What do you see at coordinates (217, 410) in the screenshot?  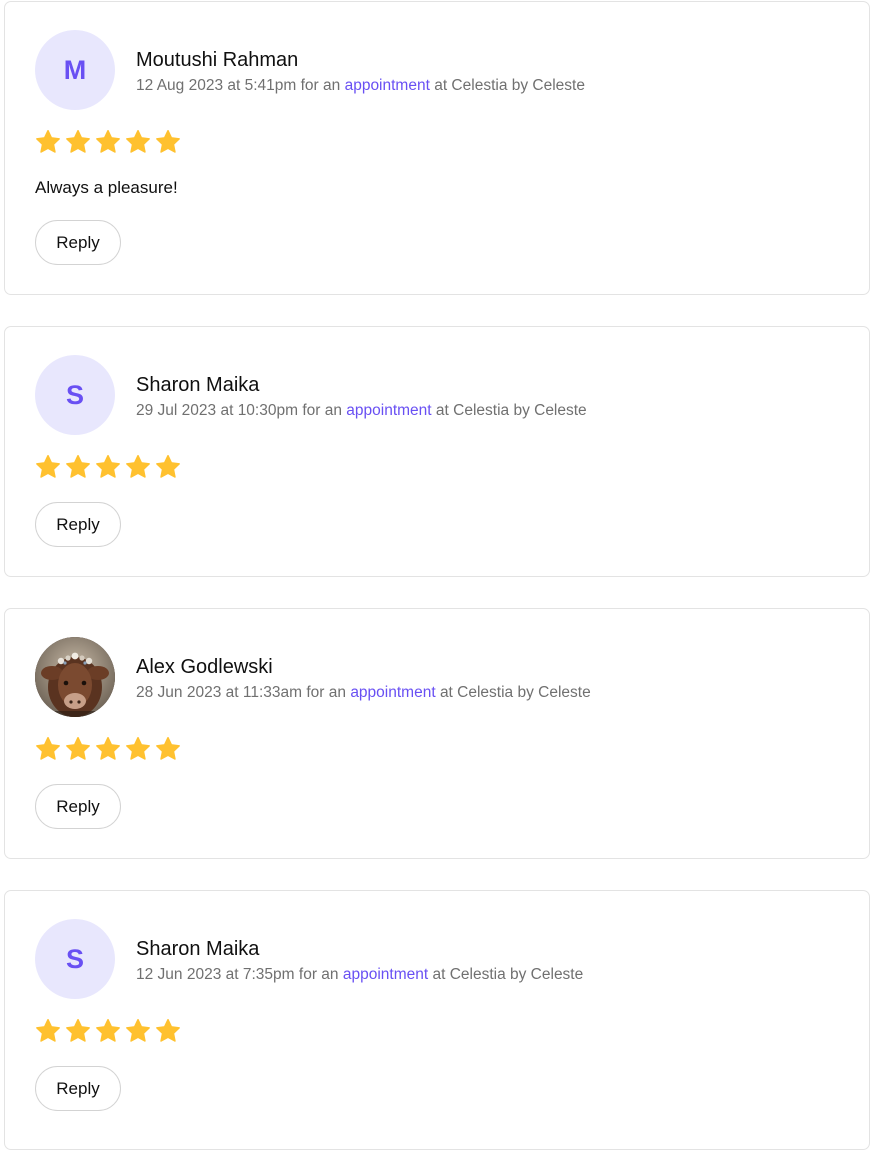 I see `review-date: 29 Jul 2023 at 10:30pm` at bounding box center [217, 410].